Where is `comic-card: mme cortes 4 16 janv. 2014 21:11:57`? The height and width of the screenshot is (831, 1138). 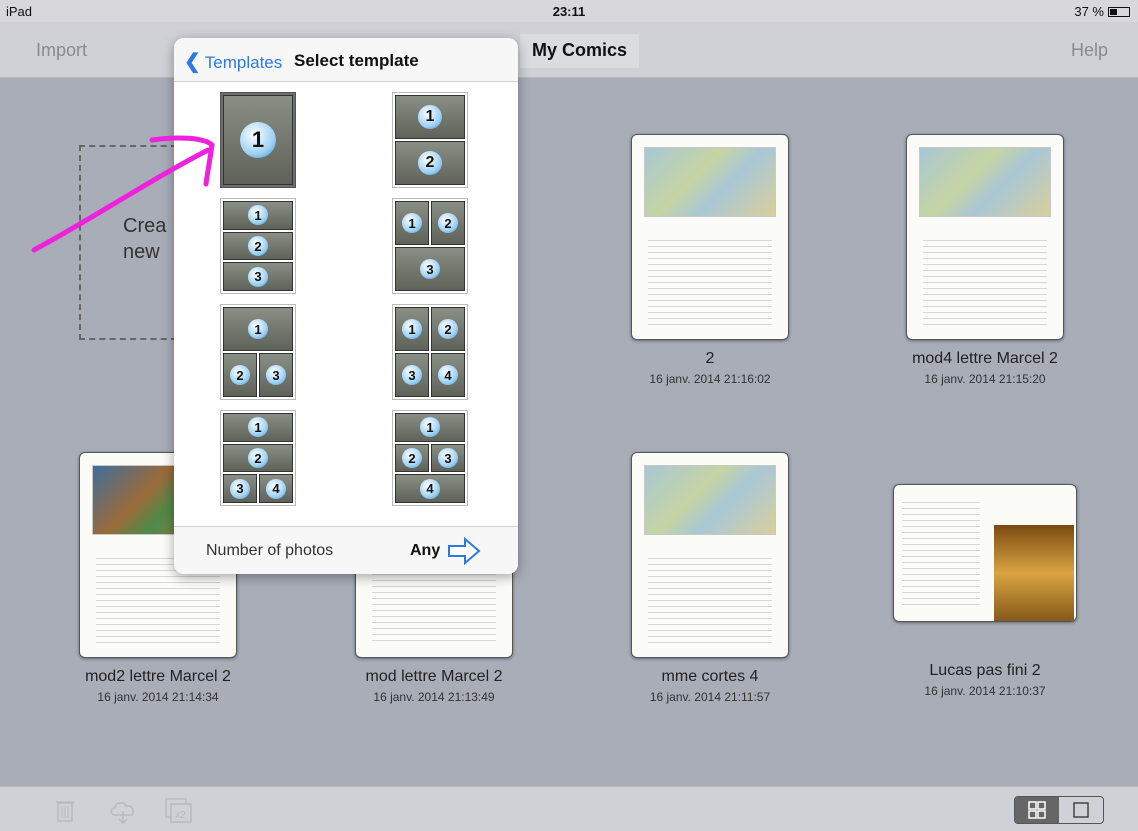 comic-card: mme cortes 4 16 janv. 2014 21:11:57 is located at coordinates (710, 578).